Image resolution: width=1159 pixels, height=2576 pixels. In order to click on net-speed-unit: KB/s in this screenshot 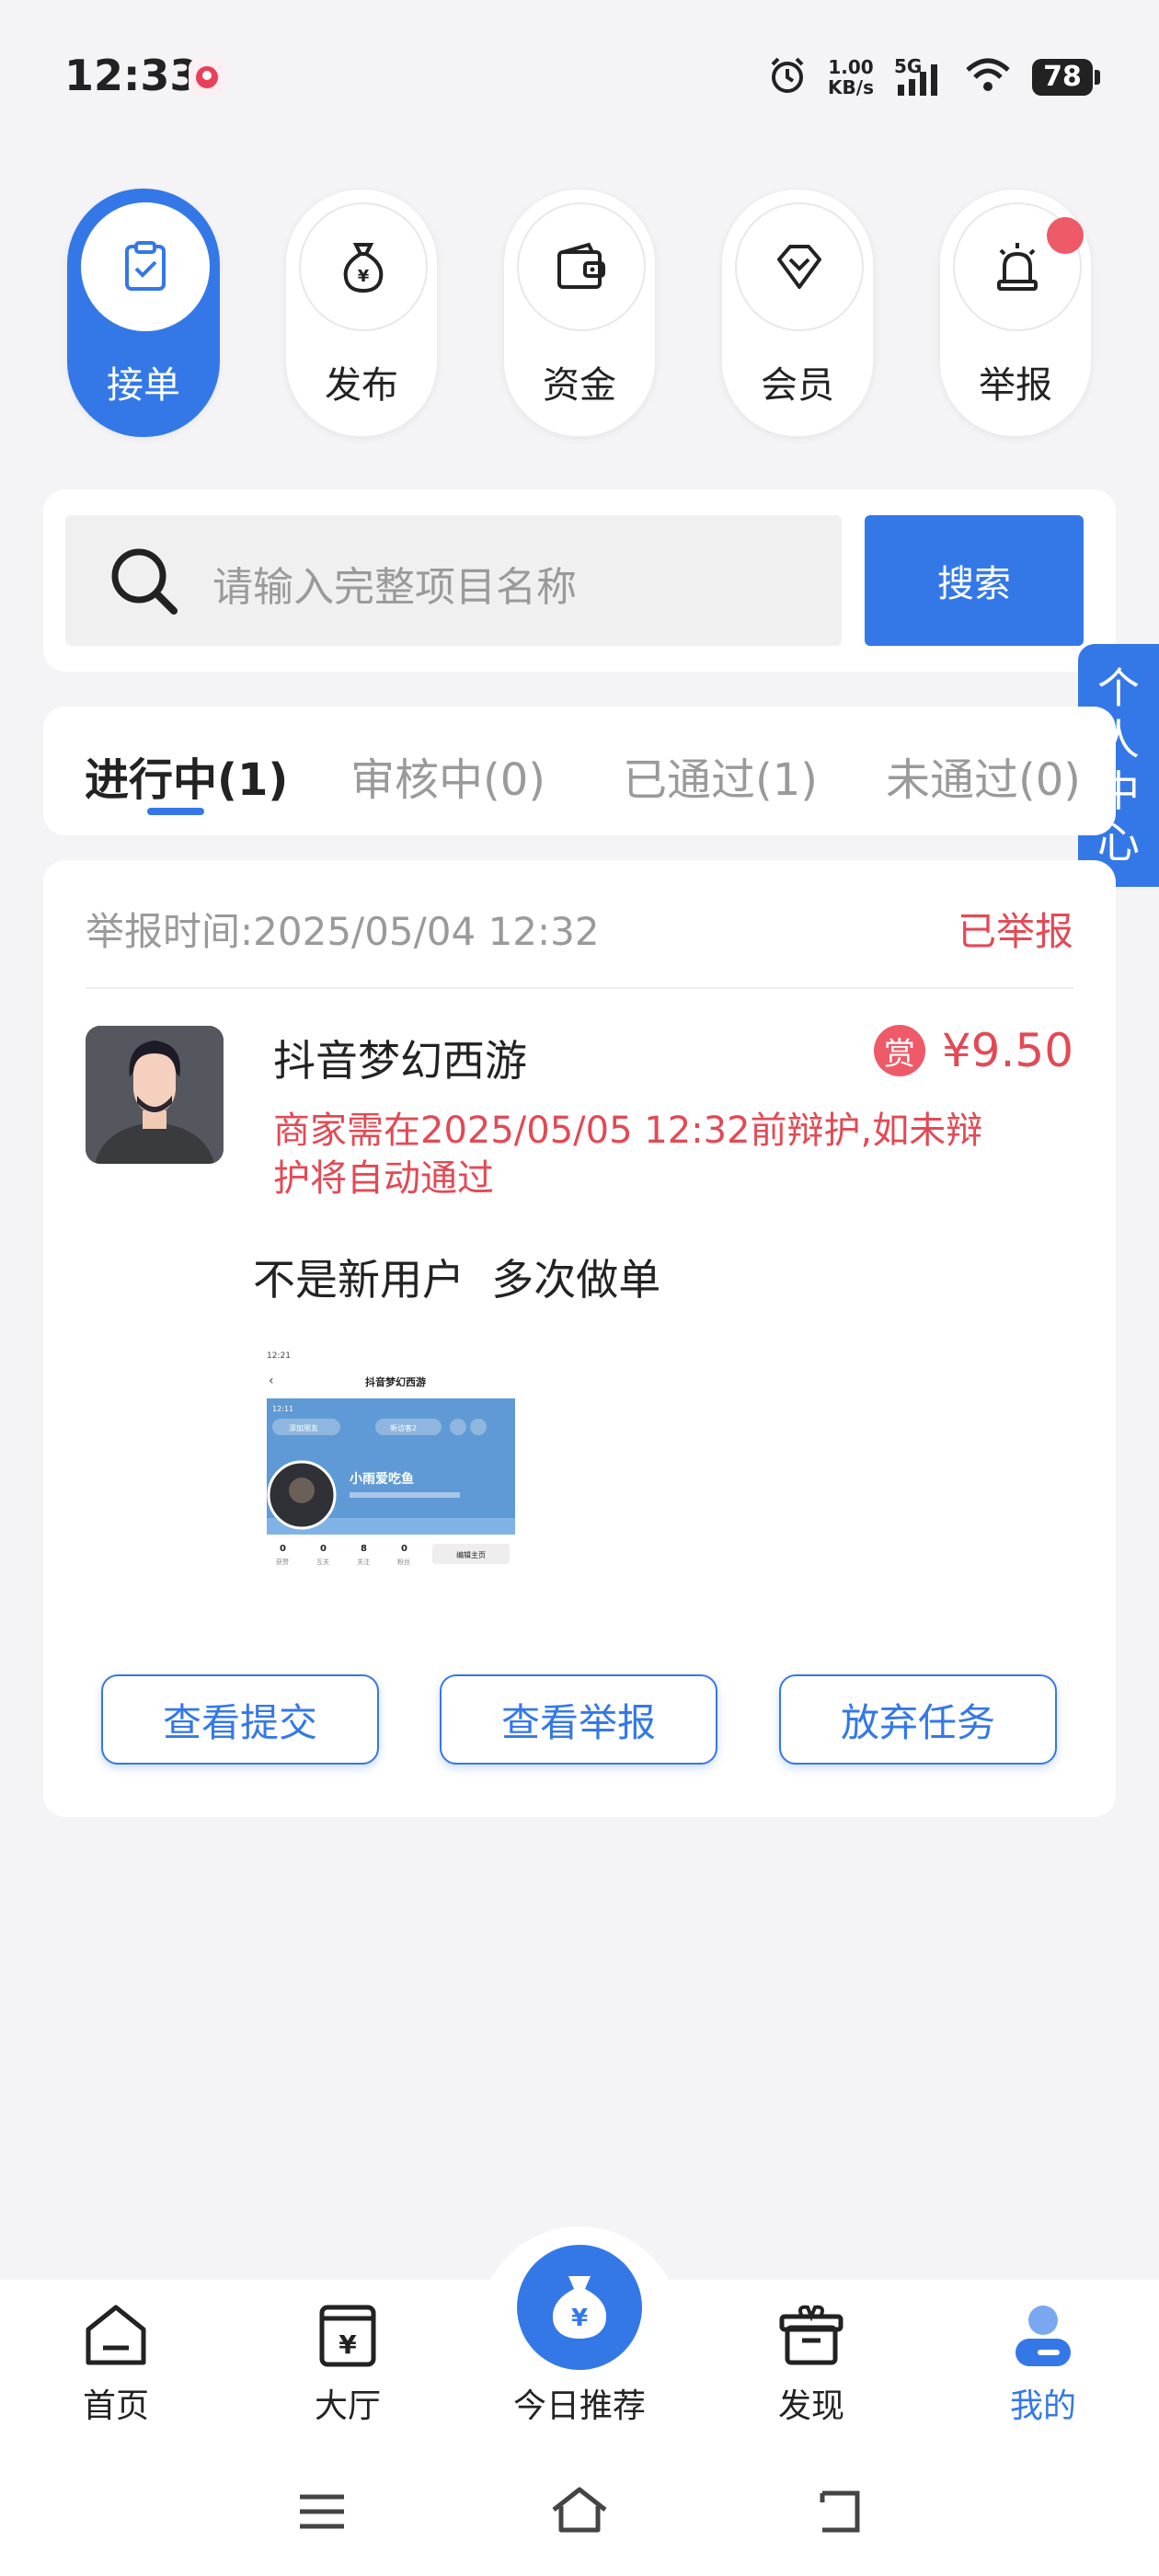, I will do `click(851, 87)`.